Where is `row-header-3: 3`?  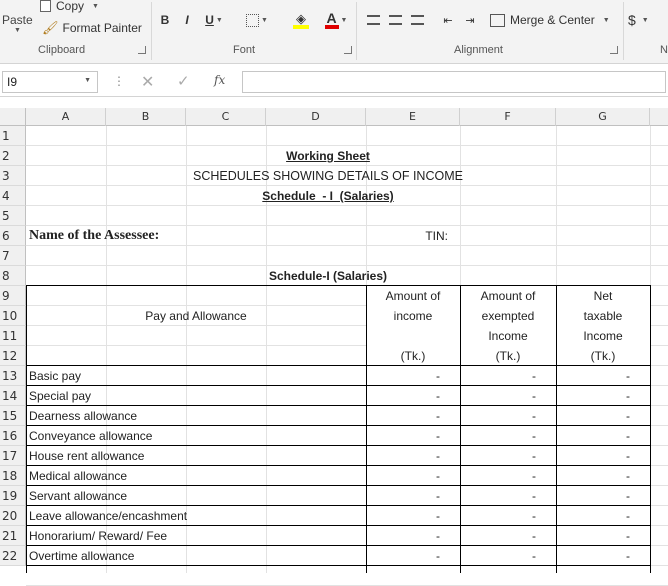 row-header-3: 3 is located at coordinates (13, 176).